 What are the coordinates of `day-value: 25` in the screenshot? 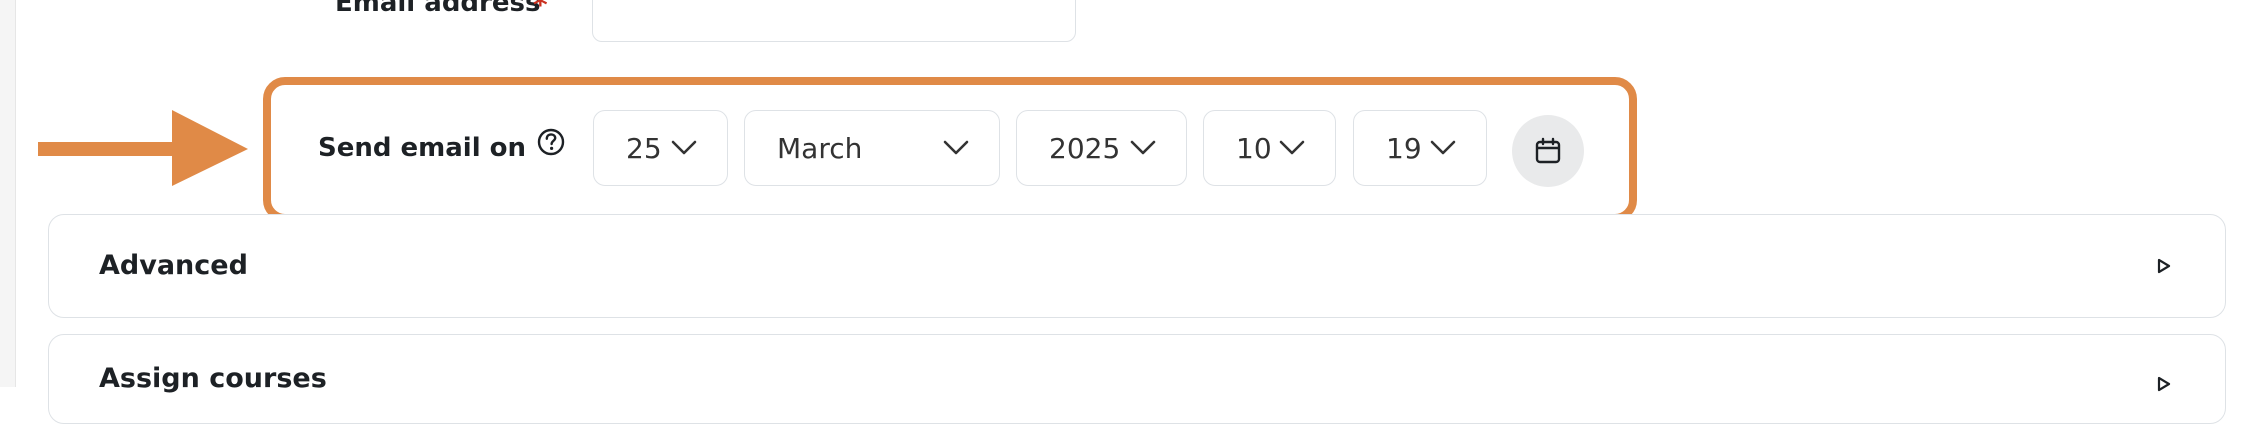 It's located at (644, 148).